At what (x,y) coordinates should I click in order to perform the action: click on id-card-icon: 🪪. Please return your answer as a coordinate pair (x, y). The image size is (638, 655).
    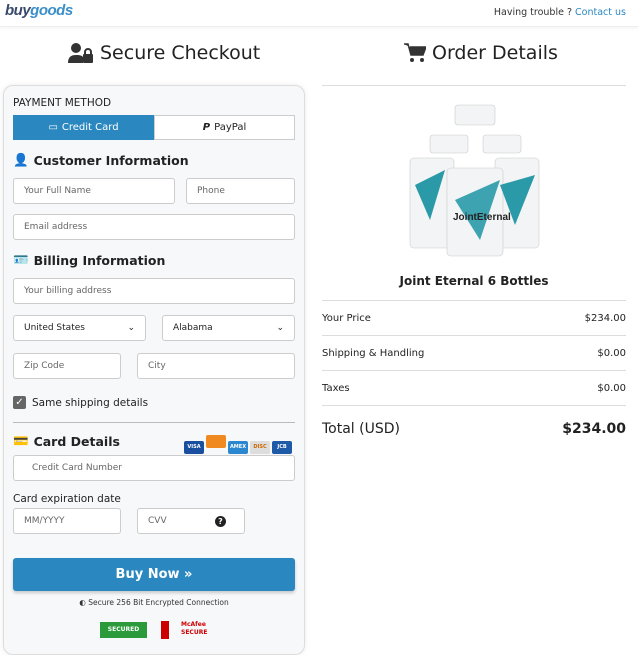
    Looking at the image, I should click on (21, 259).